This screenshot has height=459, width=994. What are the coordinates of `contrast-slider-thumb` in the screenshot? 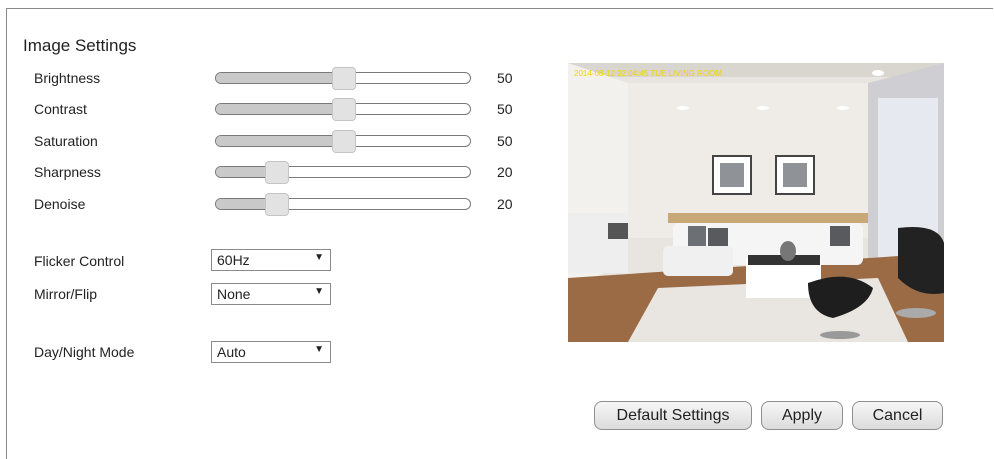 It's located at (343, 109).